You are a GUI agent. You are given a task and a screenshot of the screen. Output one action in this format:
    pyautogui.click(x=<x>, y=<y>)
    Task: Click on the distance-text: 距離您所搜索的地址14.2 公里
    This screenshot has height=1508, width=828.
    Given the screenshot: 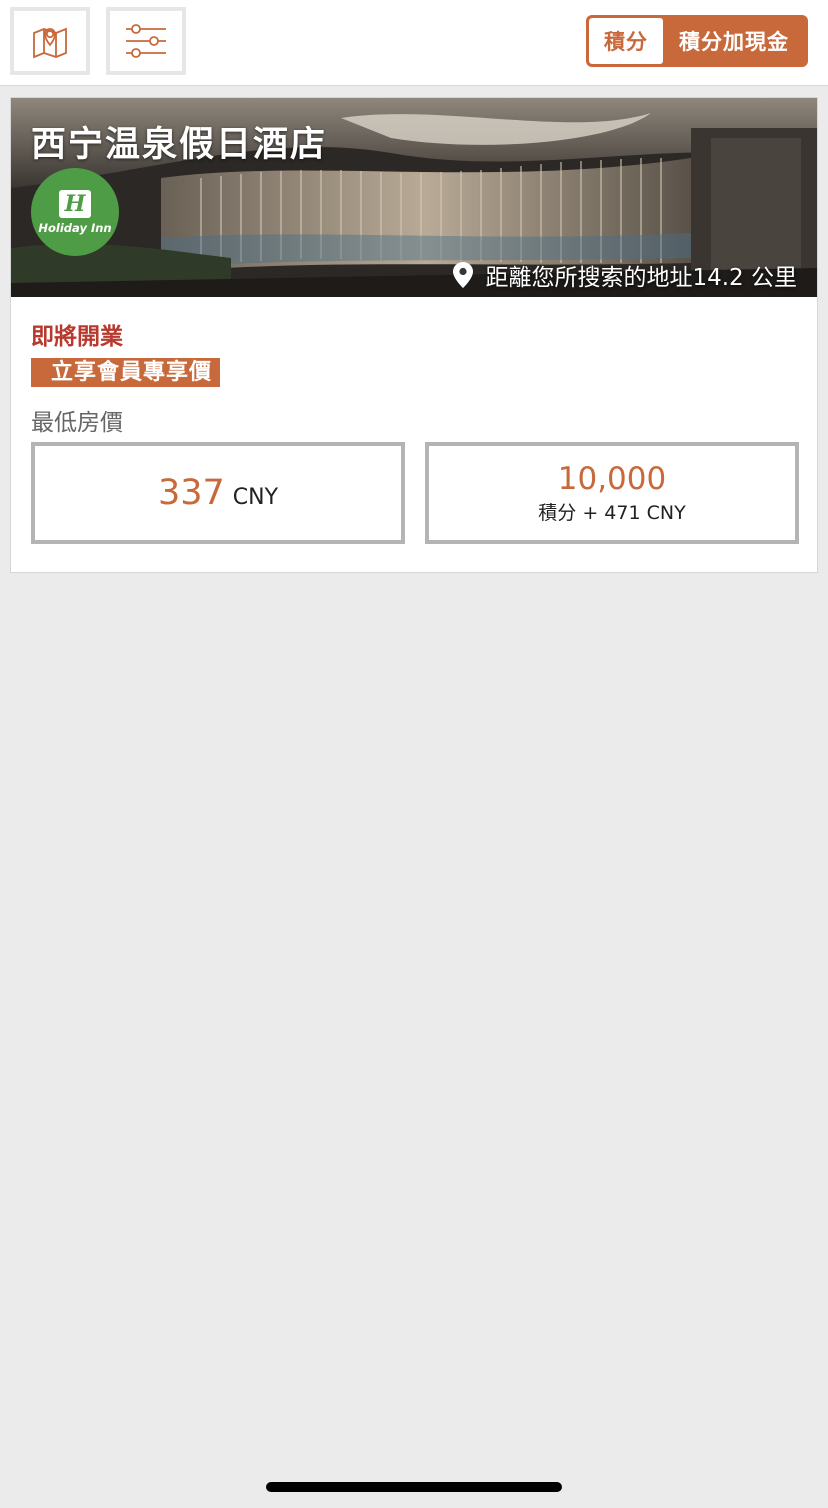 What is the action you would take?
    pyautogui.click(x=641, y=278)
    